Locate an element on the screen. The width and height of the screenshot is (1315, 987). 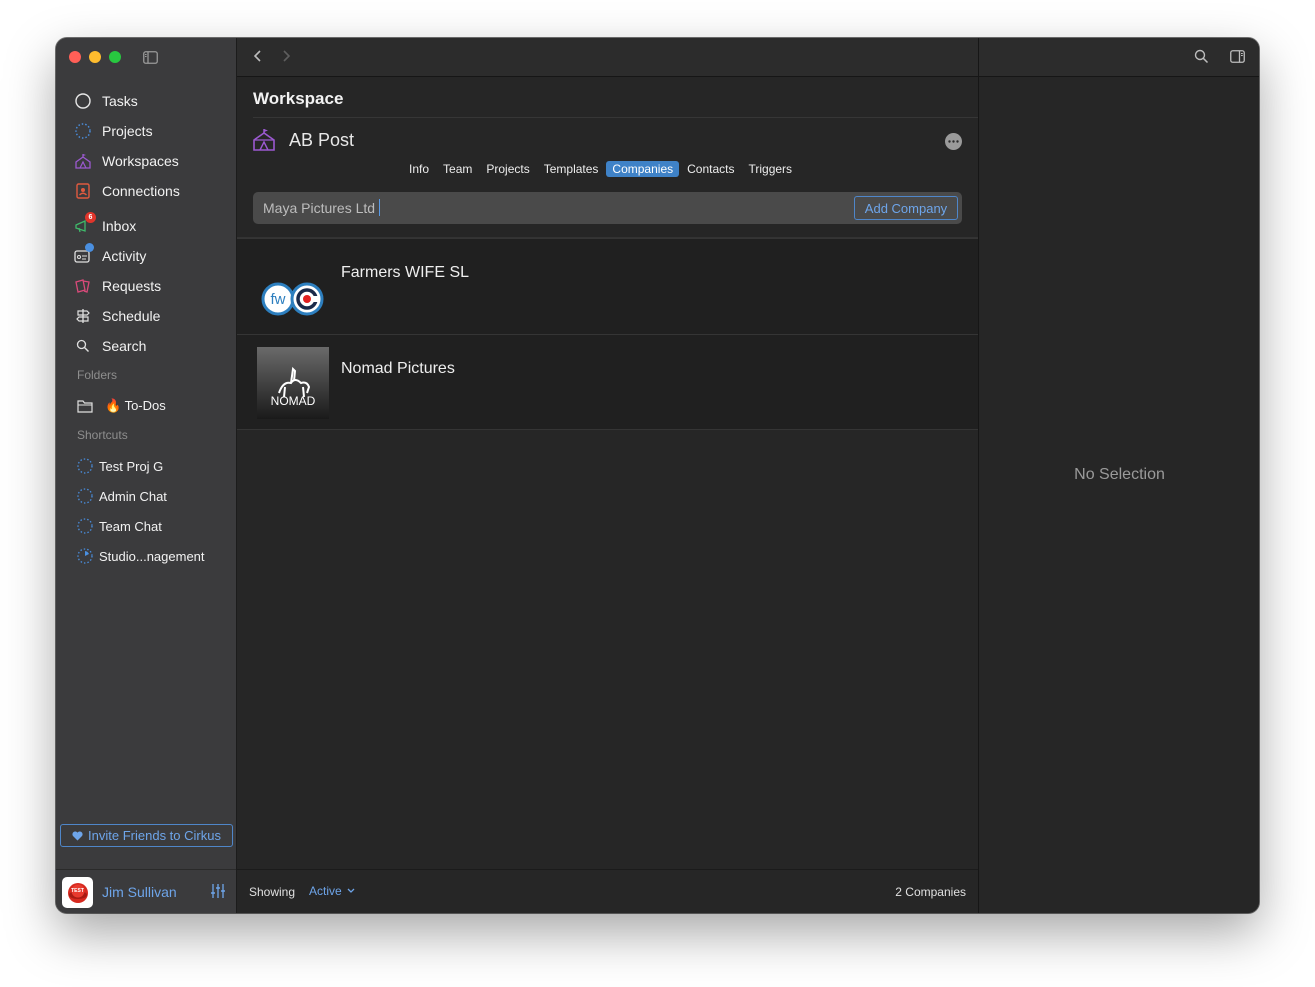
company-count: 2 Companies is located at coordinates (930, 892).